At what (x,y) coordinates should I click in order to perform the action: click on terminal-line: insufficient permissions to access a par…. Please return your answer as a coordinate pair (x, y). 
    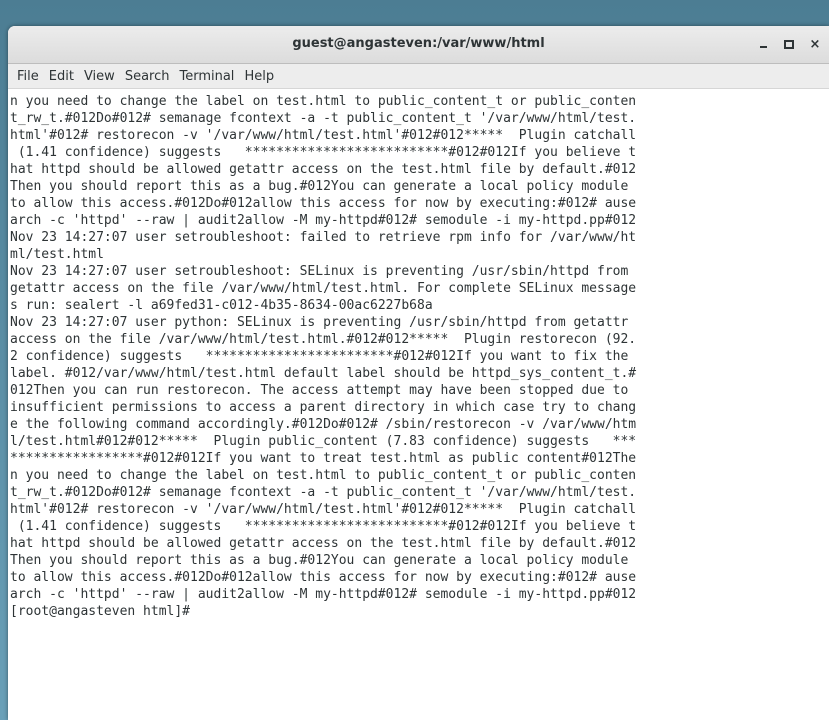
    Looking at the image, I should click on (323, 407).